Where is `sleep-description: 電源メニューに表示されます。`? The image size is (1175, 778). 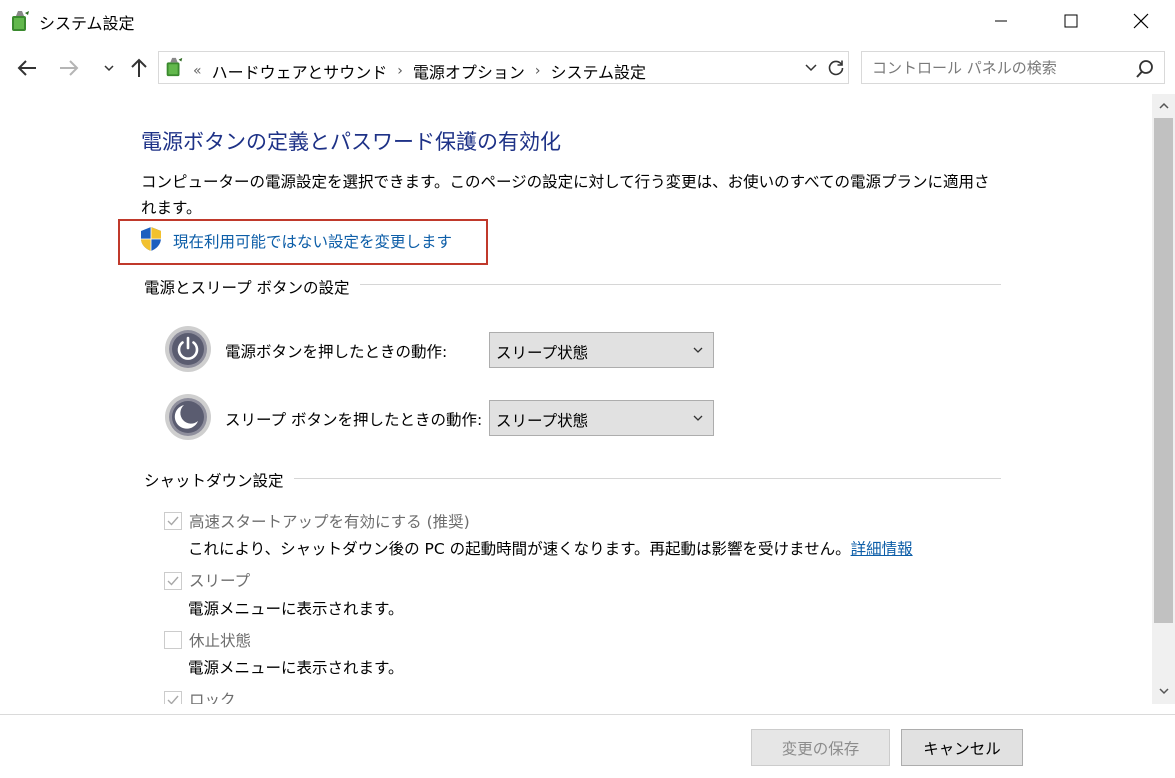
sleep-description: 電源メニューに表示されます。 is located at coordinates (296, 609).